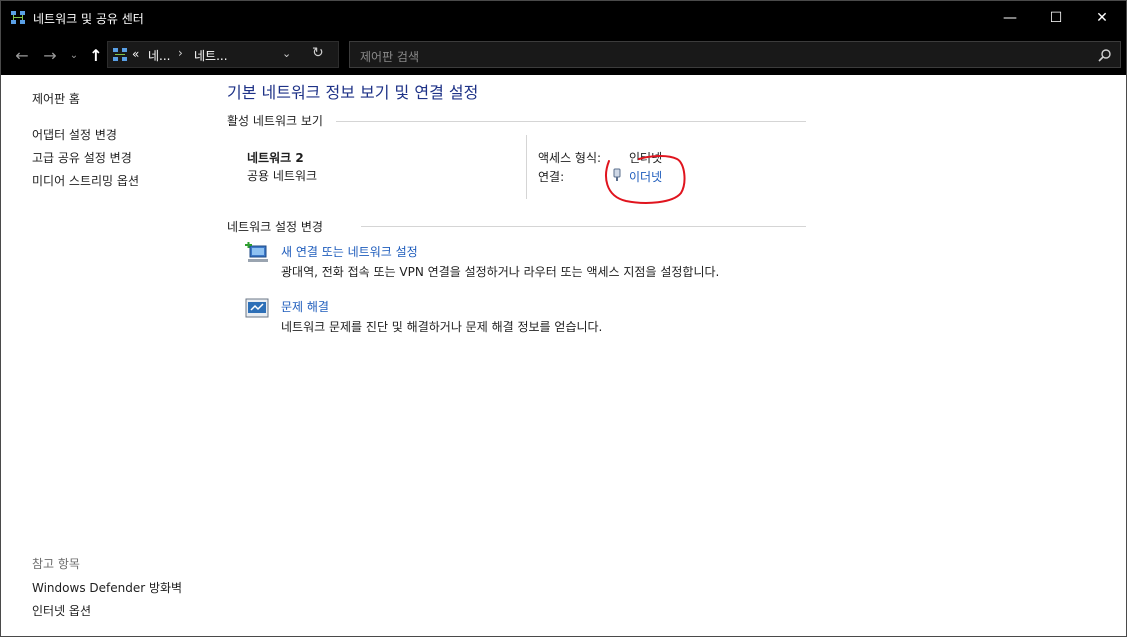 Image resolution: width=1130 pixels, height=641 pixels. What do you see at coordinates (353, 92) in the screenshot?
I see `page-title: 기본 네트워크 정보 보기 및 연결 설정` at bounding box center [353, 92].